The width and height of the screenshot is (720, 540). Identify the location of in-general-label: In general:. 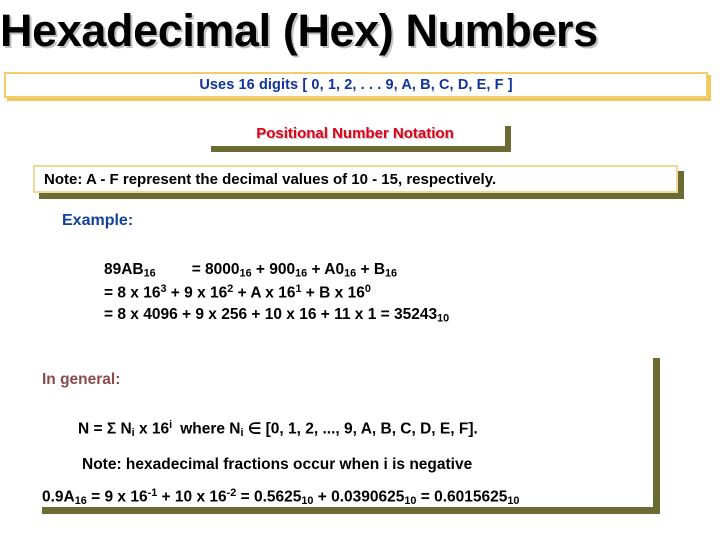
(81, 379).